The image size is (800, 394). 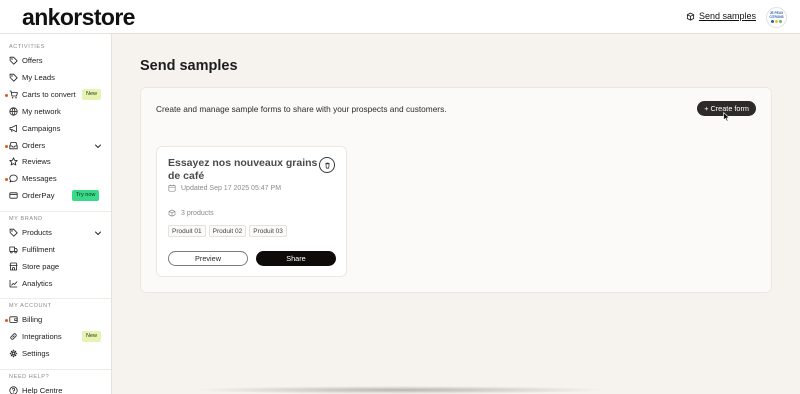 I want to click on sidebar-item-analytics: Analytics, so click(x=55, y=284).